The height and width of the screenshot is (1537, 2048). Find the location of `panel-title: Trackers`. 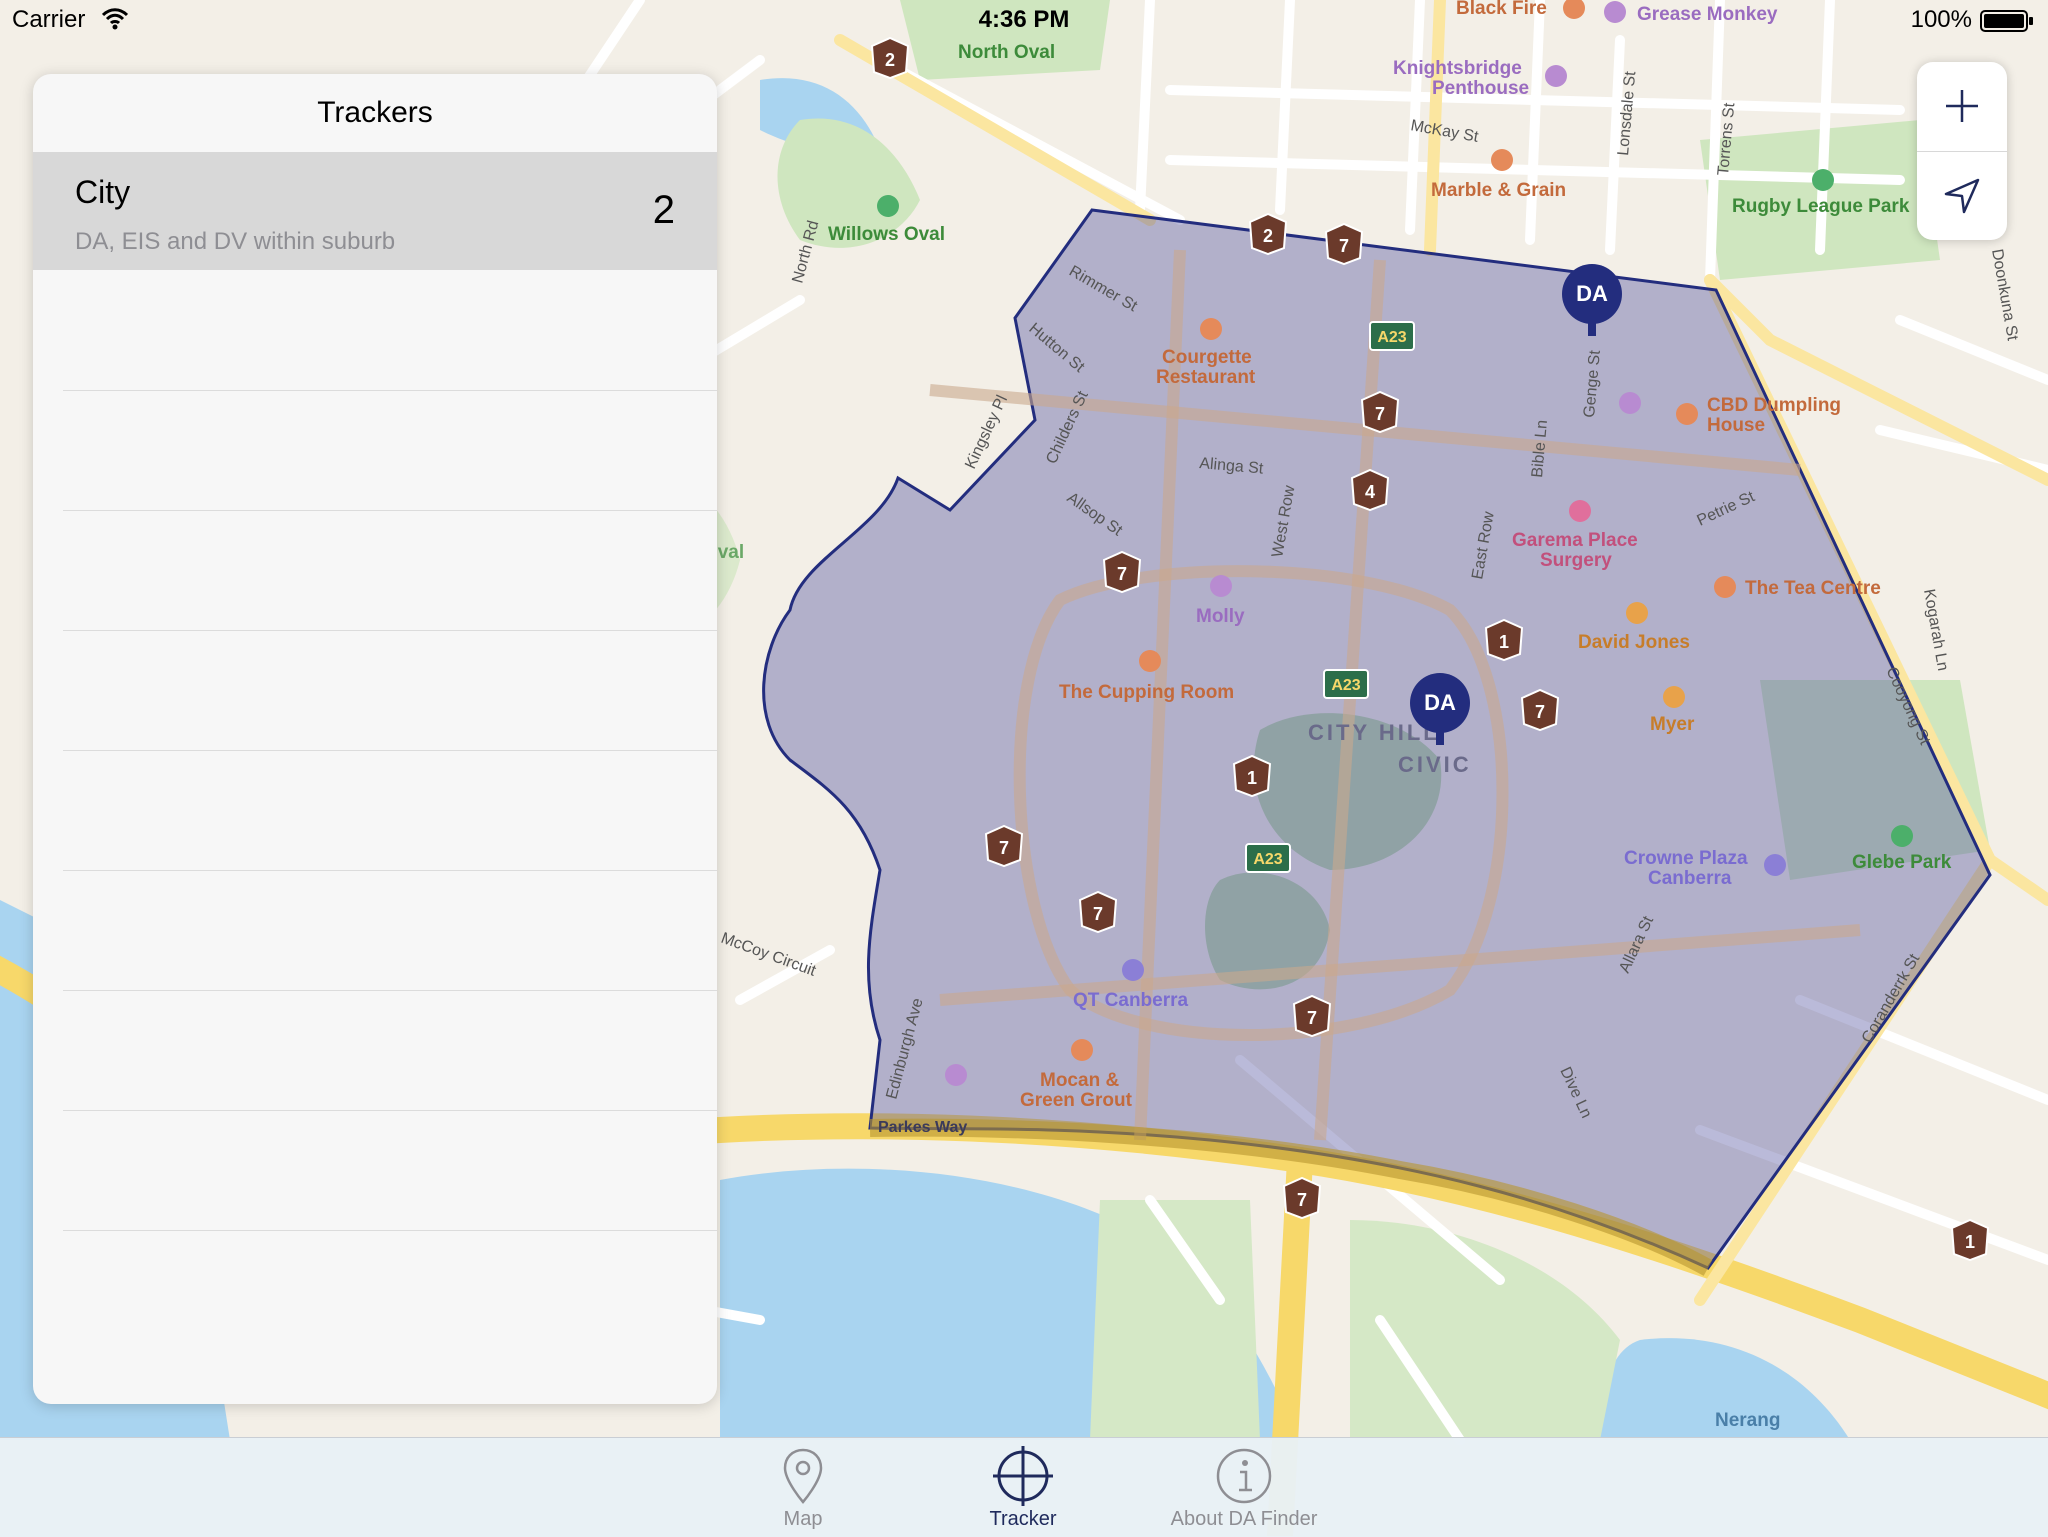

panel-title: Trackers is located at coordinates (375, 112).